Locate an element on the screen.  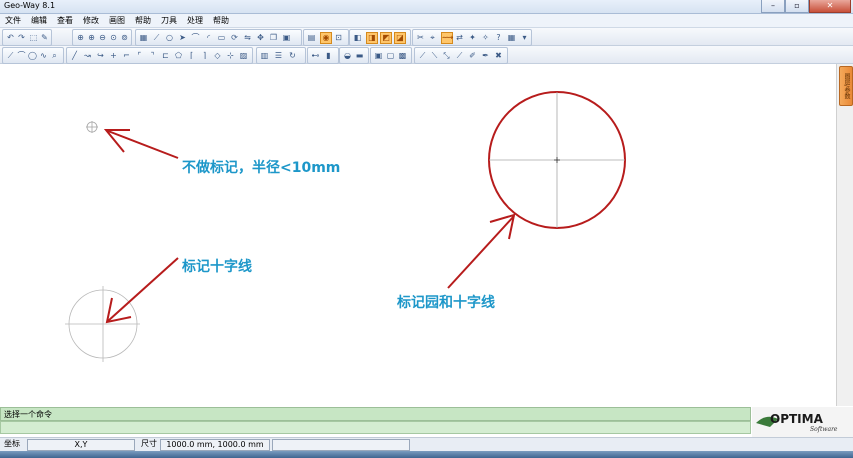
pointer-icon: ➤ is located at coordinates (182, 38).